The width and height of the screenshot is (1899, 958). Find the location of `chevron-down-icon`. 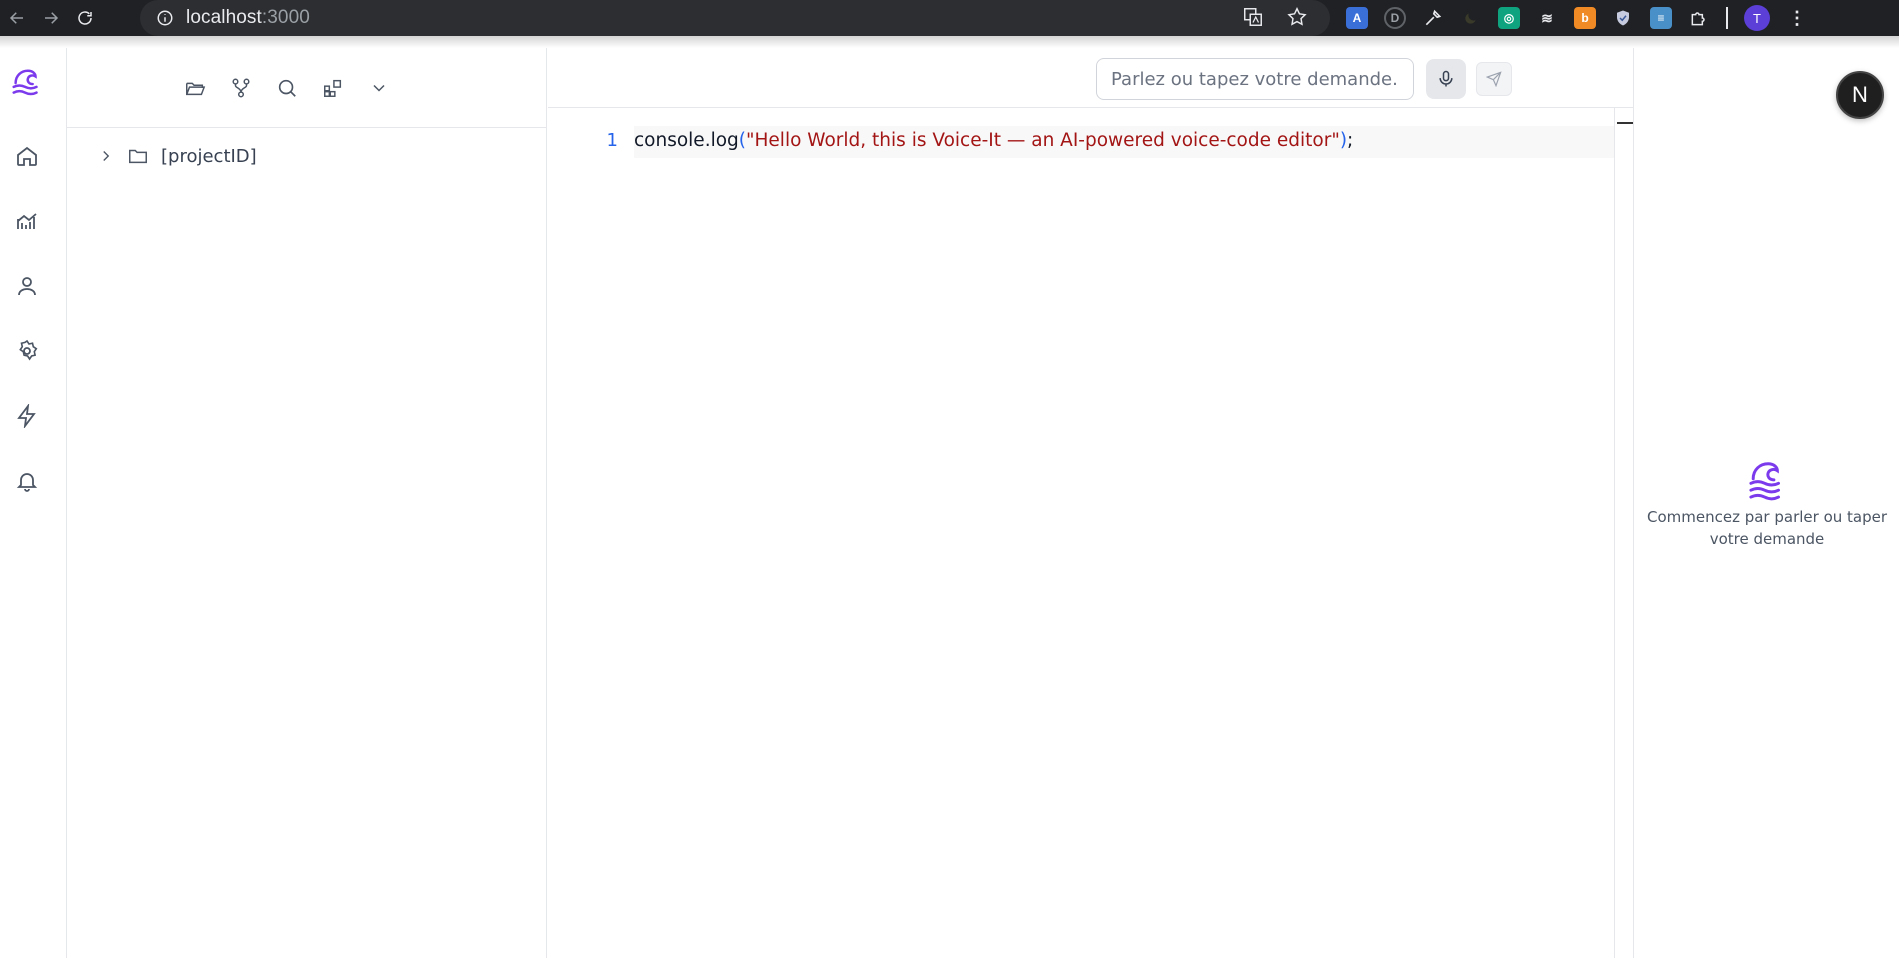

chevron-down-icon is located at coordinates (378, 88).